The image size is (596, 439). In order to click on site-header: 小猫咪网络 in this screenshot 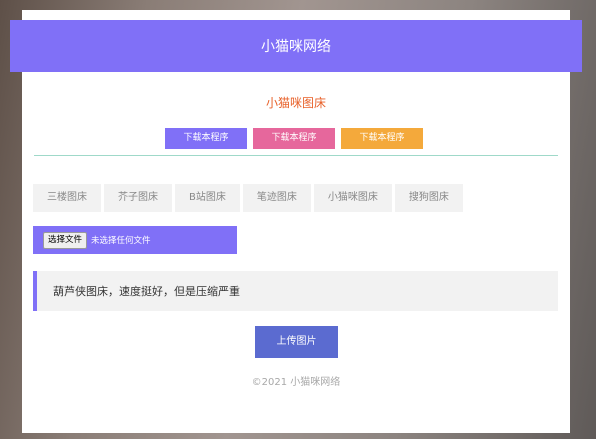, I will do `click(296, 46)`.